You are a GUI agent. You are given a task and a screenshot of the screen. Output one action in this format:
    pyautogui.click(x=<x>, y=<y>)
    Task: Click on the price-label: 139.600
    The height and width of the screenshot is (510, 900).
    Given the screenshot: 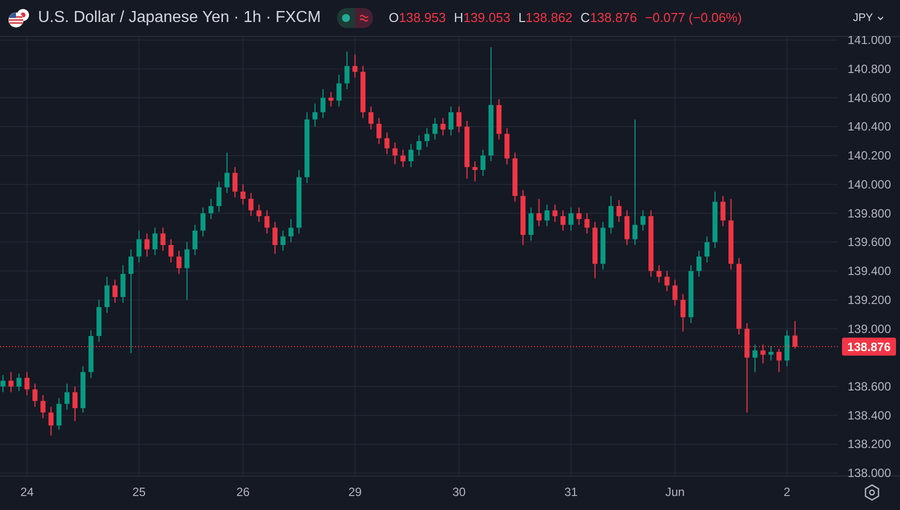 What is the action you would take?
    pyautogui.click(x=869, y=242)
    